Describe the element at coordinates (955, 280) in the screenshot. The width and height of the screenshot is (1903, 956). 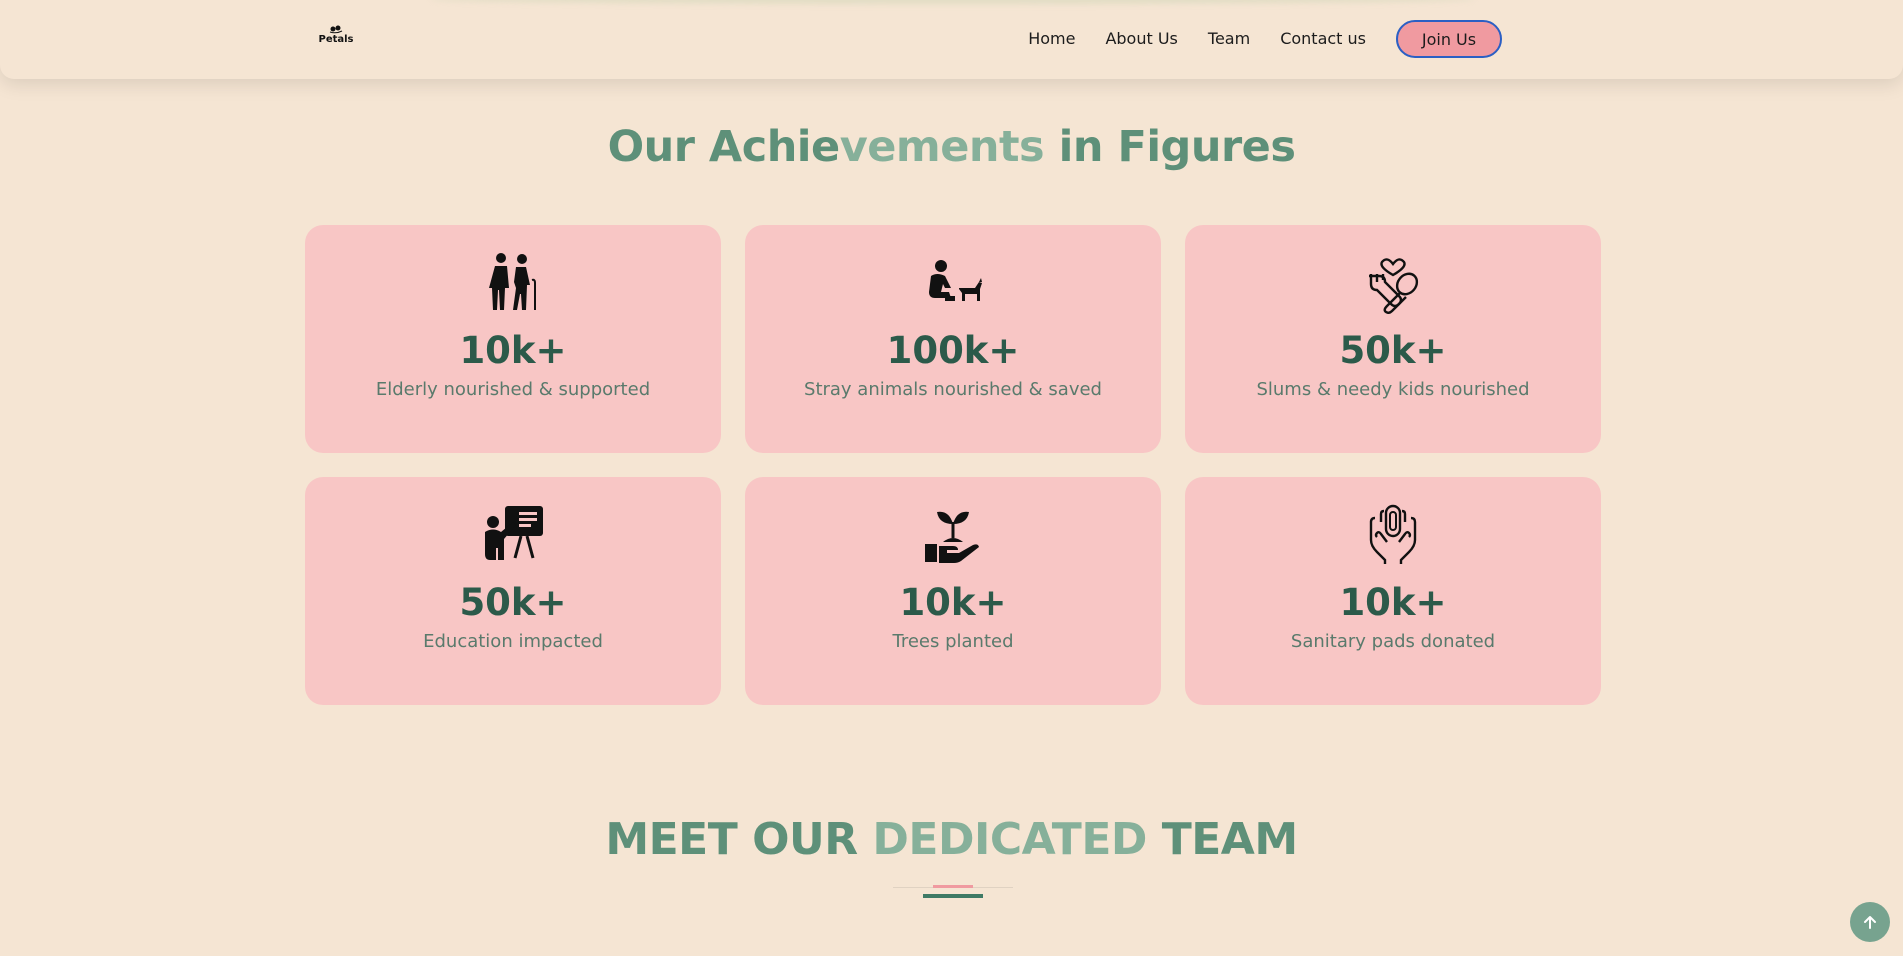
I see `person-feeding-dog-icon` at that location.